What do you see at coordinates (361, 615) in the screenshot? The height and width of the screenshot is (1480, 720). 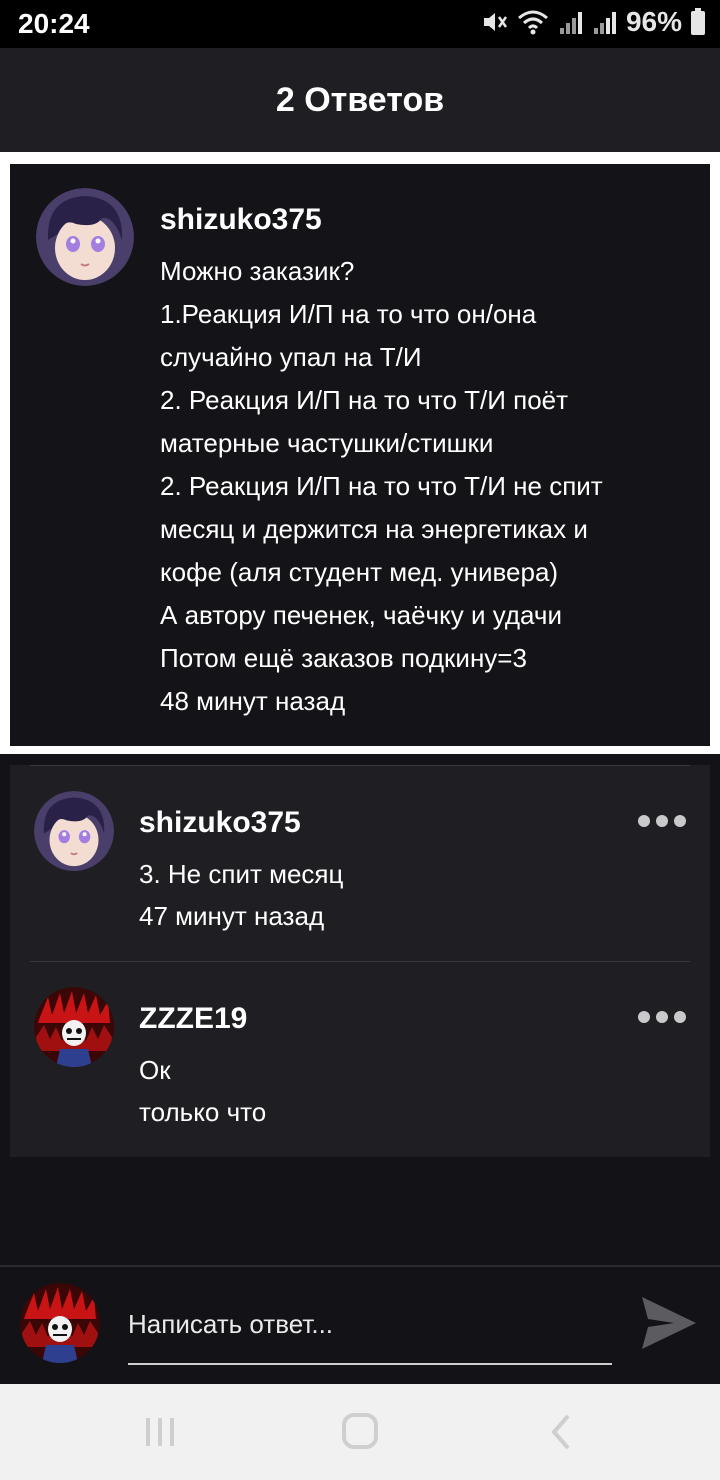 I see `post-line: А автору печенек, чаёчку и удачи` at bounding box center [361, 615].